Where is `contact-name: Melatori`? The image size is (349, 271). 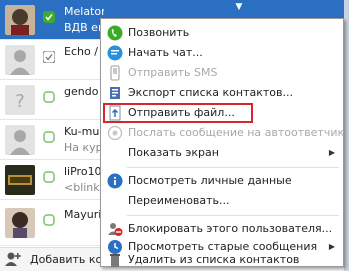 contact-name: Melatori is located at coordinates (84, 11).